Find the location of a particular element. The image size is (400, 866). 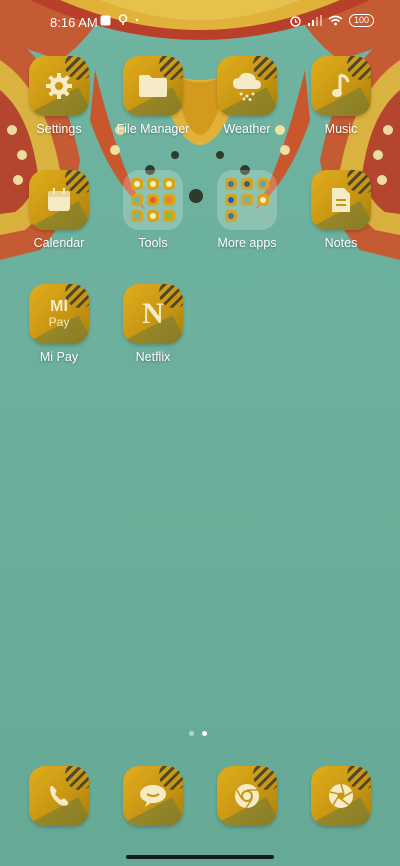

notes-tile is located at coordinates (341, 200).